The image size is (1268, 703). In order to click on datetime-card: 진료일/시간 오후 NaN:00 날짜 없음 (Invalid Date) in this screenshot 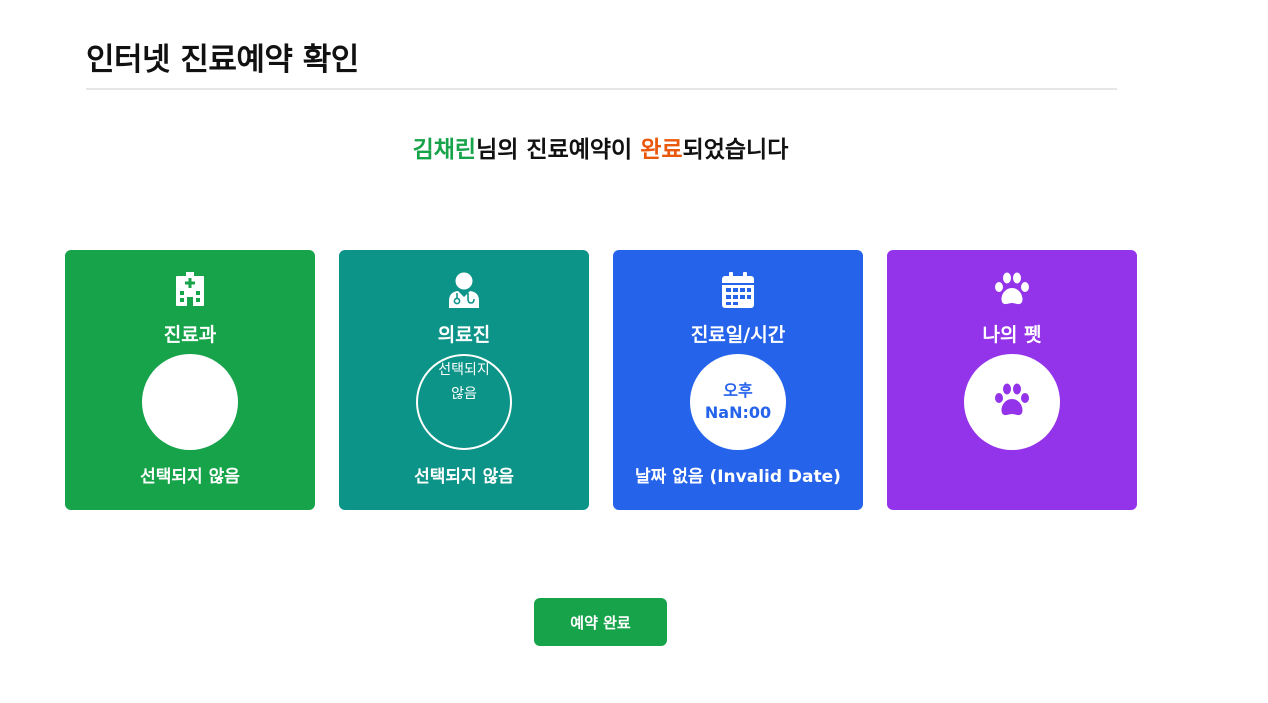, I will do `click(738, 380)`.